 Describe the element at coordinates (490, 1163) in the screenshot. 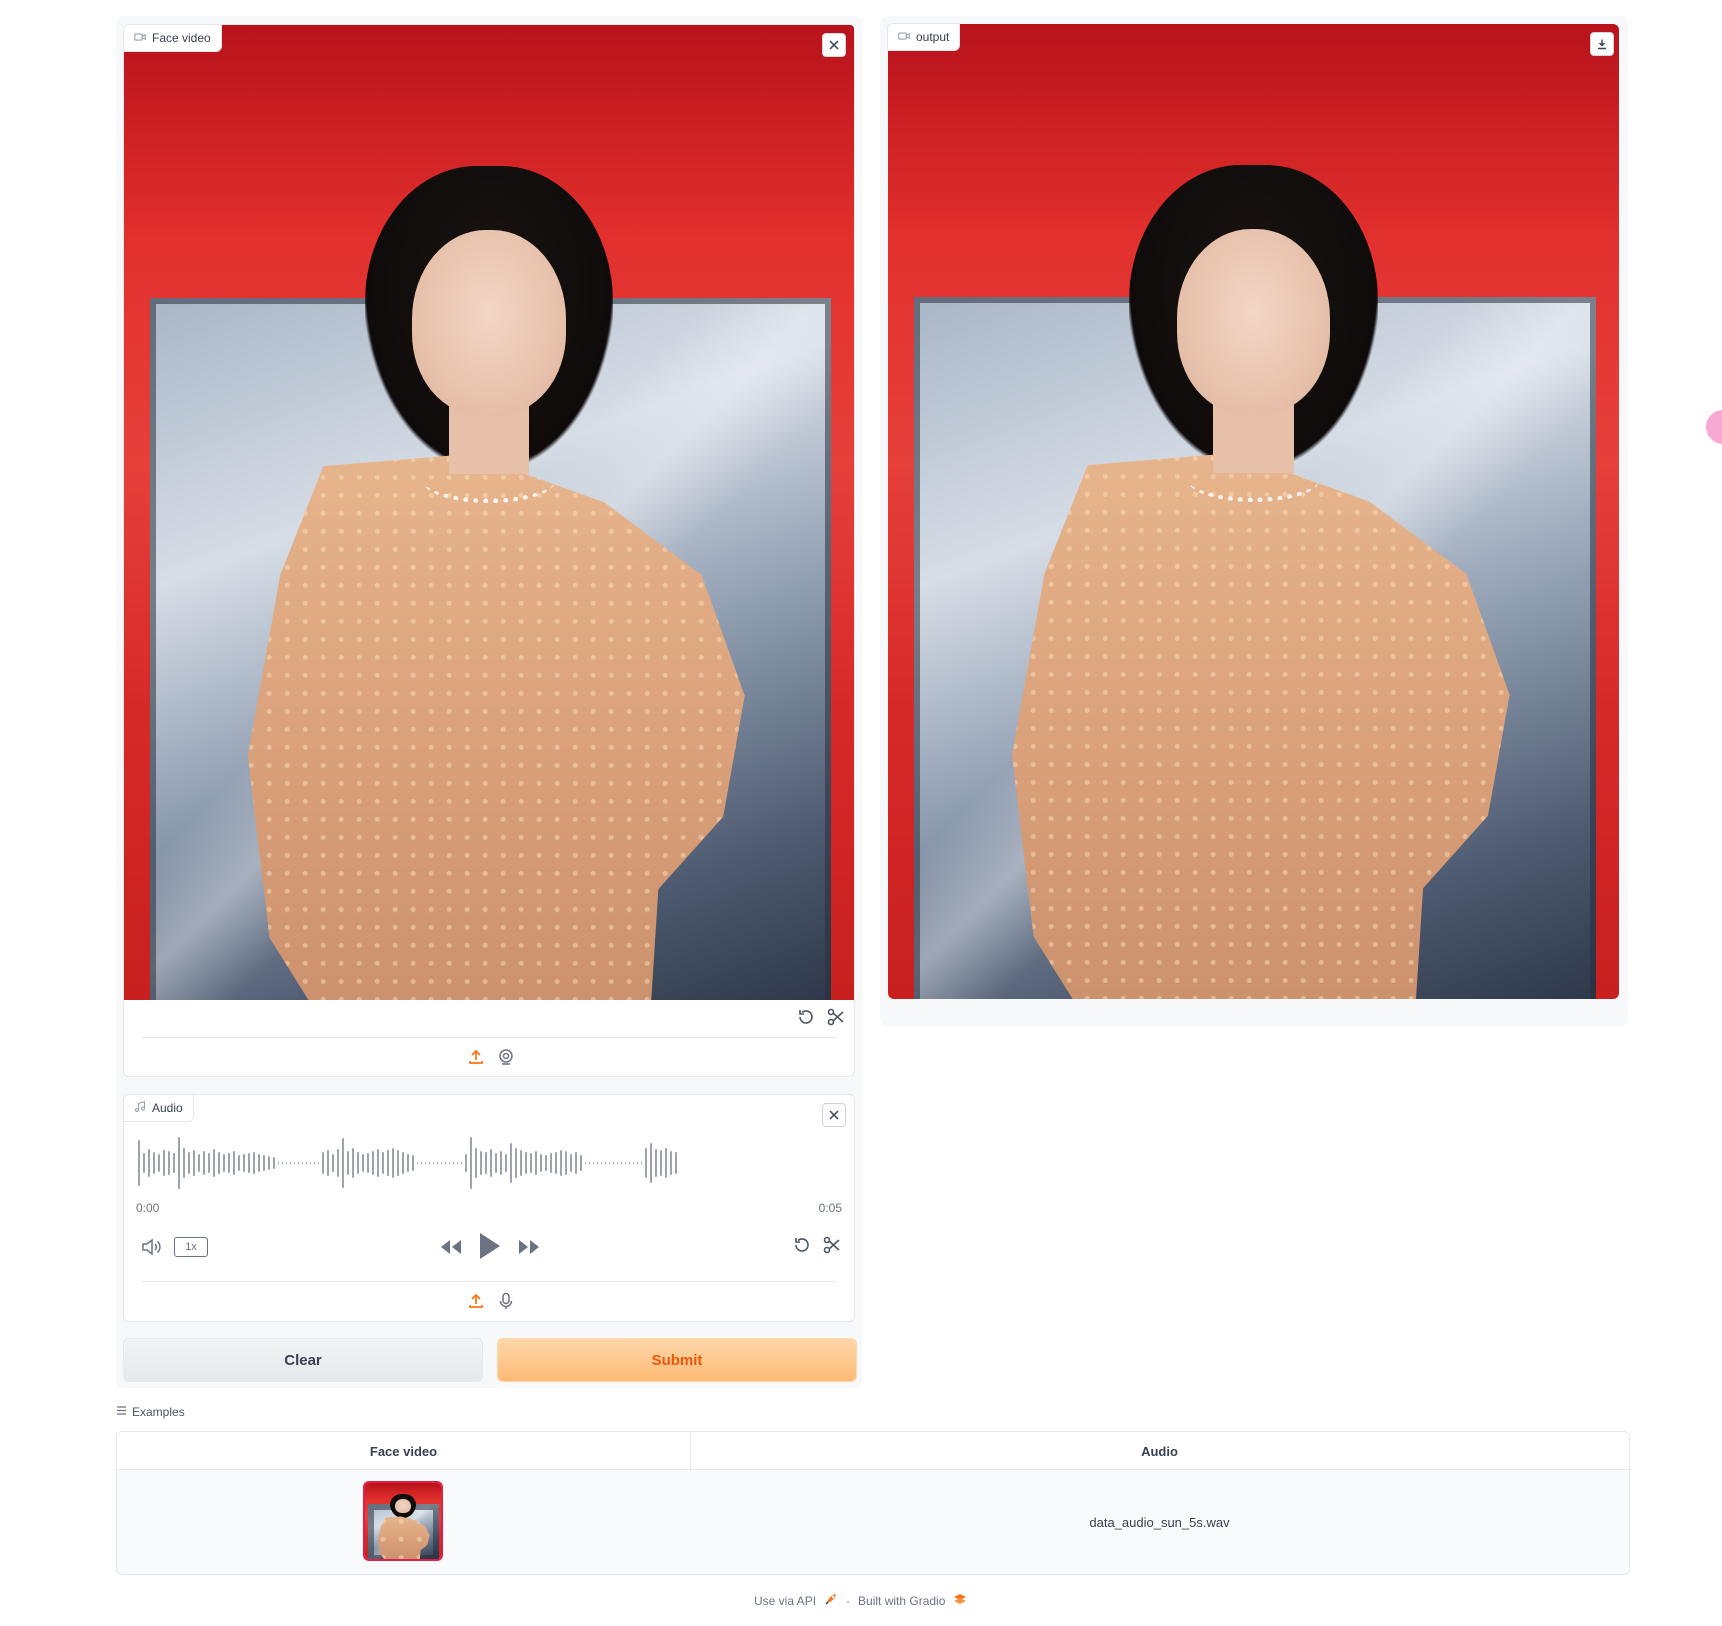

I see `audio-waveform` at that location.